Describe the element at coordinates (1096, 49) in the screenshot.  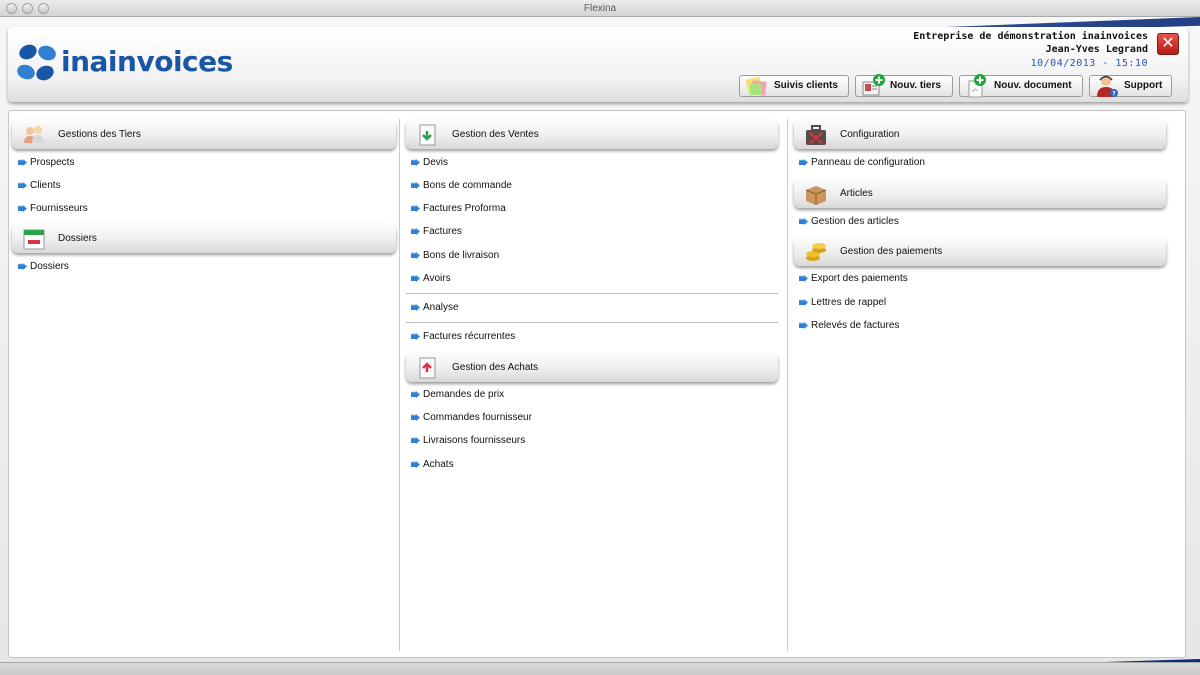
I see `user-name: Jean-Yves Legrand` at that location.